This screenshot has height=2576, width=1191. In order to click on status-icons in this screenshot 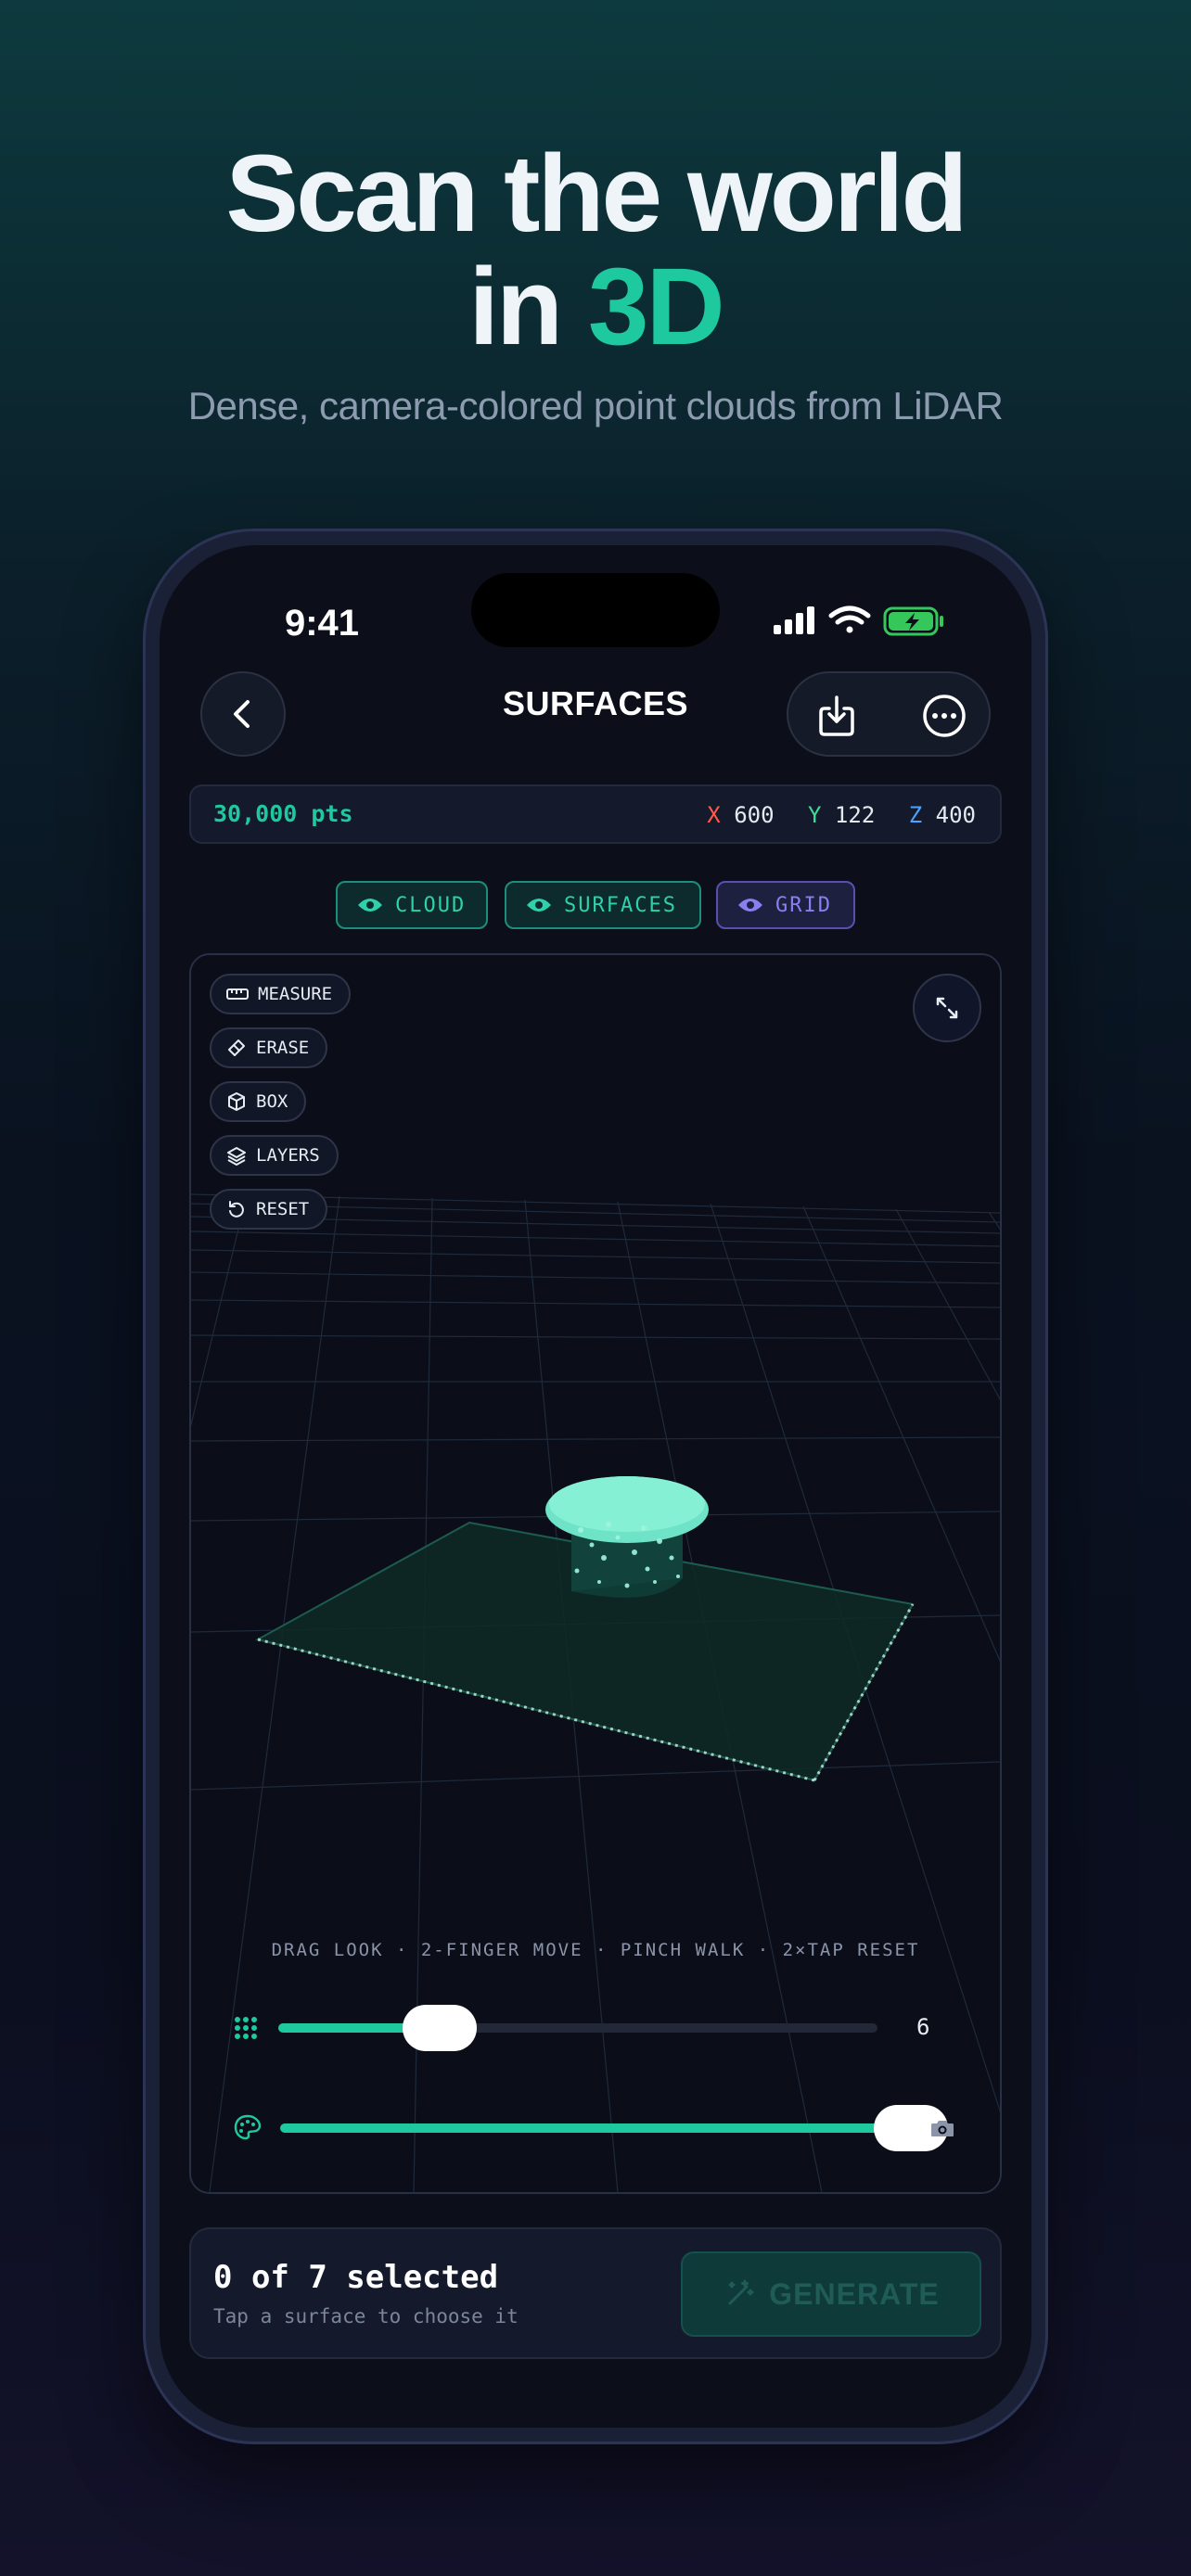, I will do `click(866, 622)`.